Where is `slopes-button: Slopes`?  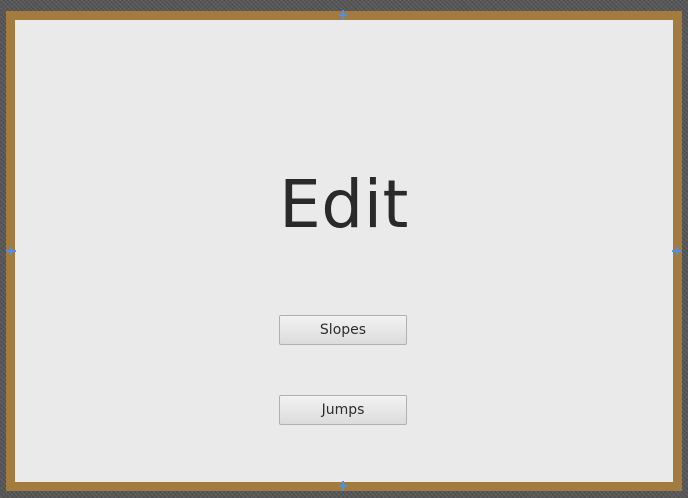 slopes-button: Slopes is located at coordinates (343, 330).